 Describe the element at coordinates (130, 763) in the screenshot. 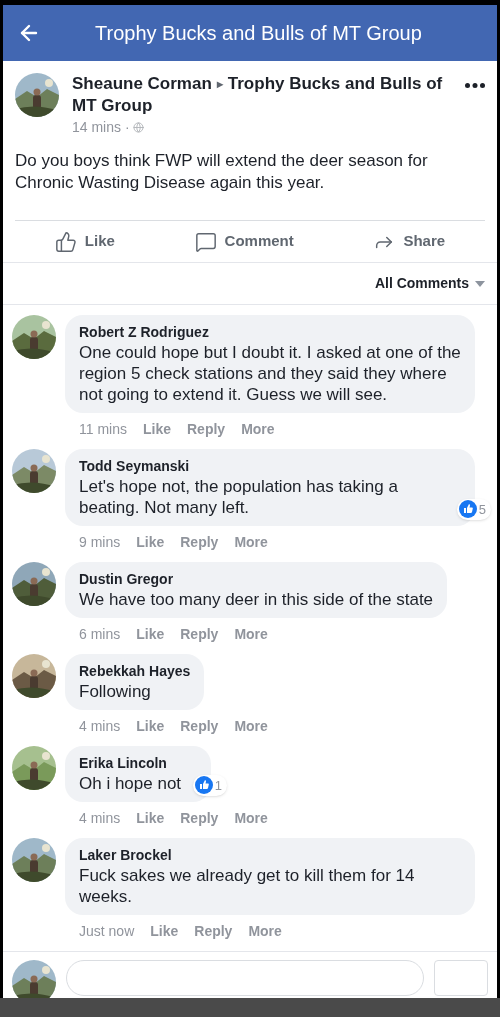

I see `commenter-name: Erika Lincoln` at that location.